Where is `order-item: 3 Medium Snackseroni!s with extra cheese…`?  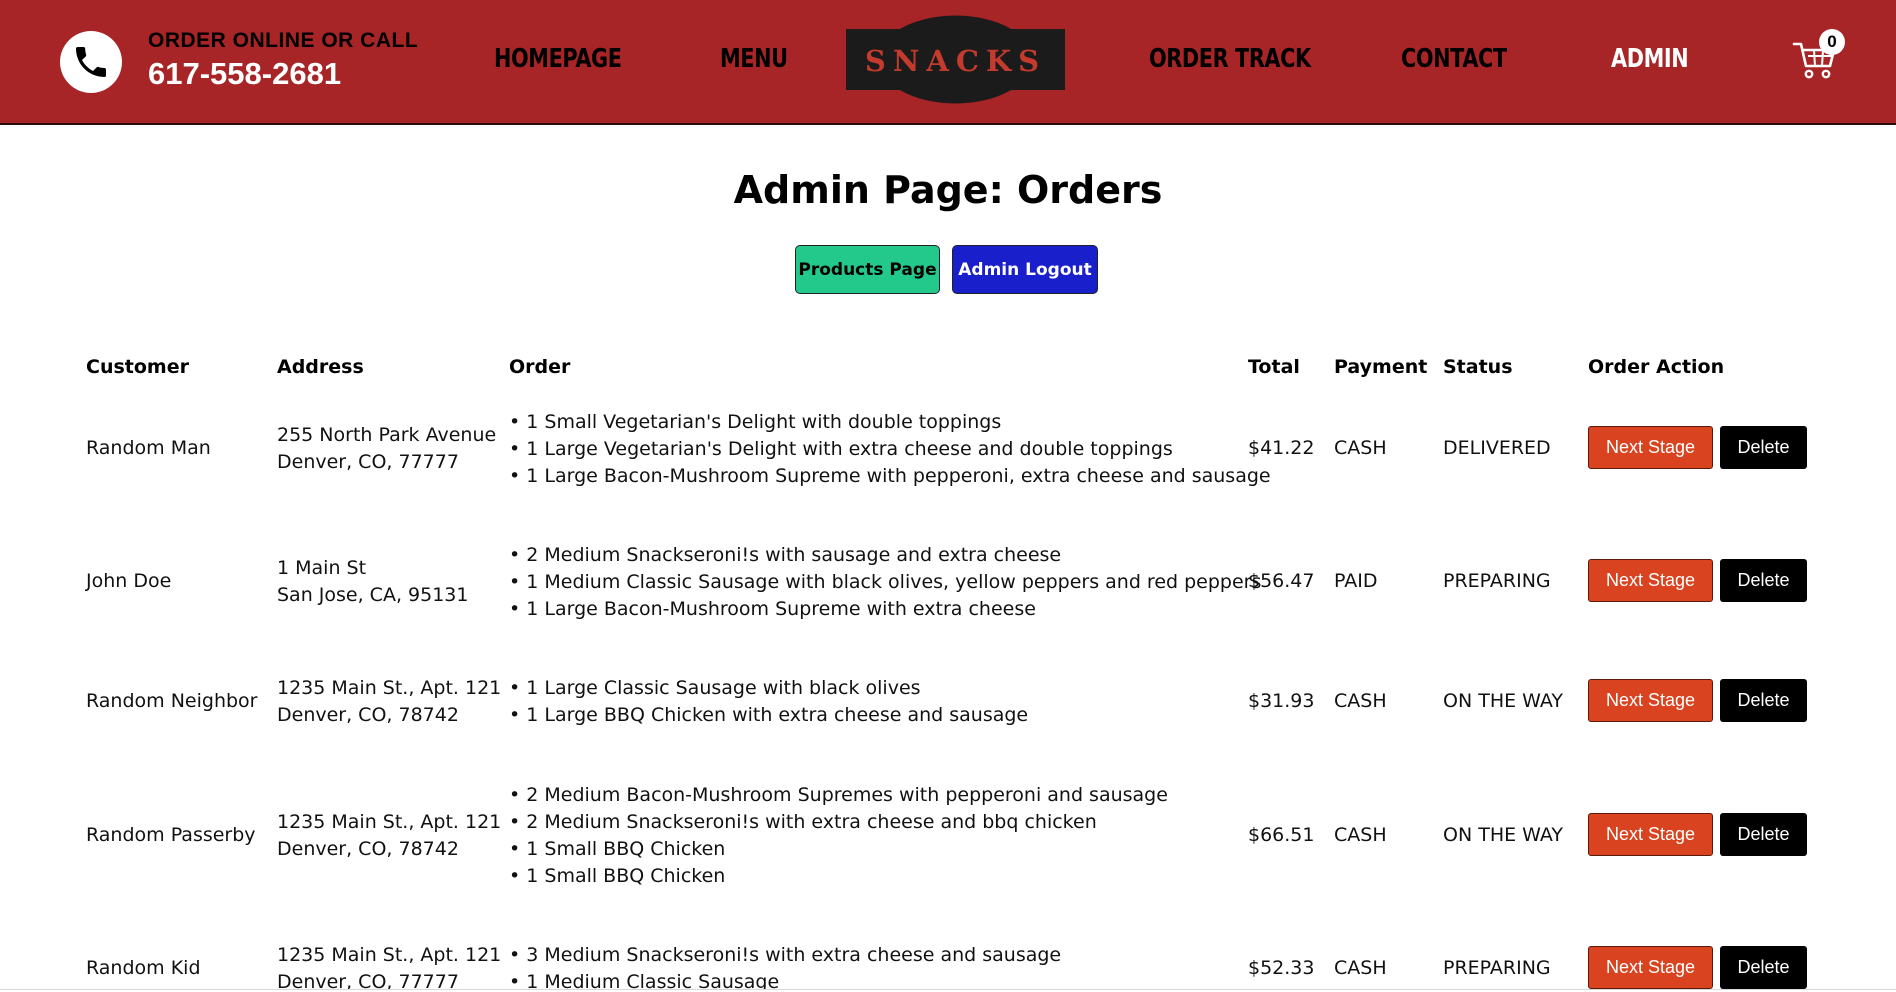
order-item: 3 Medium Snackseroni!s with extra cheese… is located at coordinates (785, 955).